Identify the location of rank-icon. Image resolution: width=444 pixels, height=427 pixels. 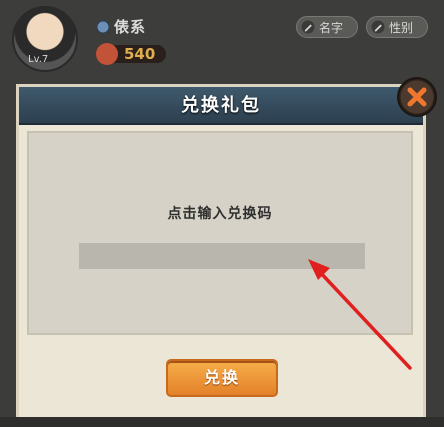
(107, 54).